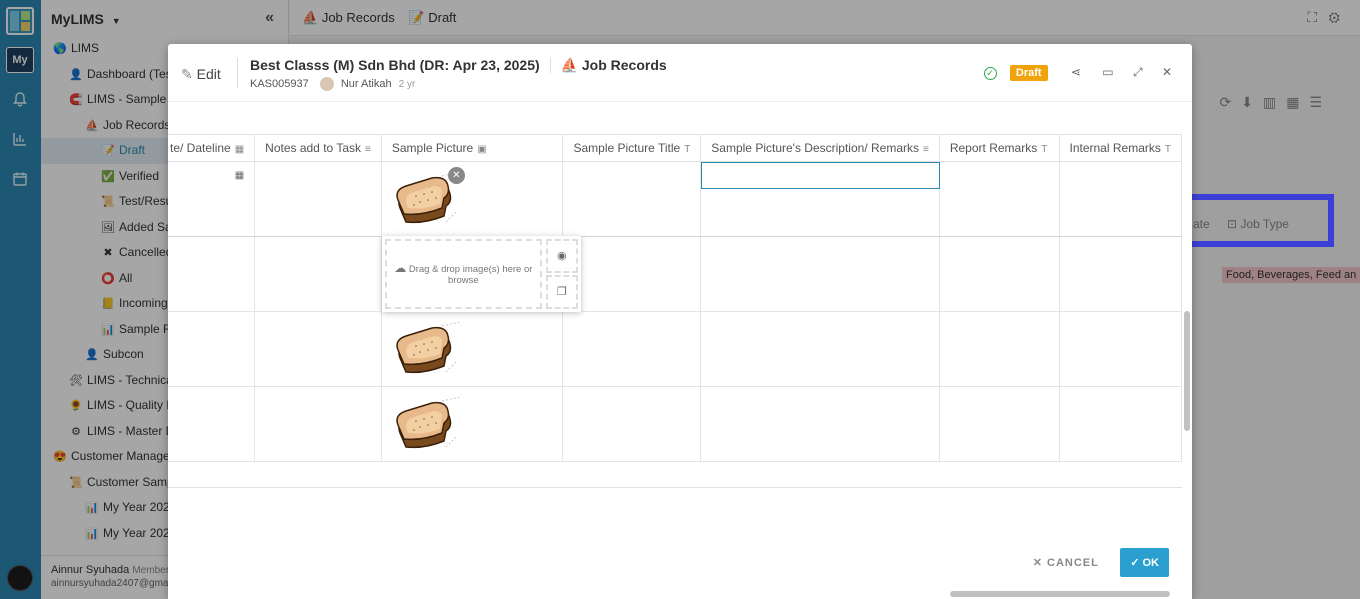 This screenshot has width=1360, height=599. Describe the element at coordinates (1250, 220) in the screenshot. I see `highlight-box` at that location.